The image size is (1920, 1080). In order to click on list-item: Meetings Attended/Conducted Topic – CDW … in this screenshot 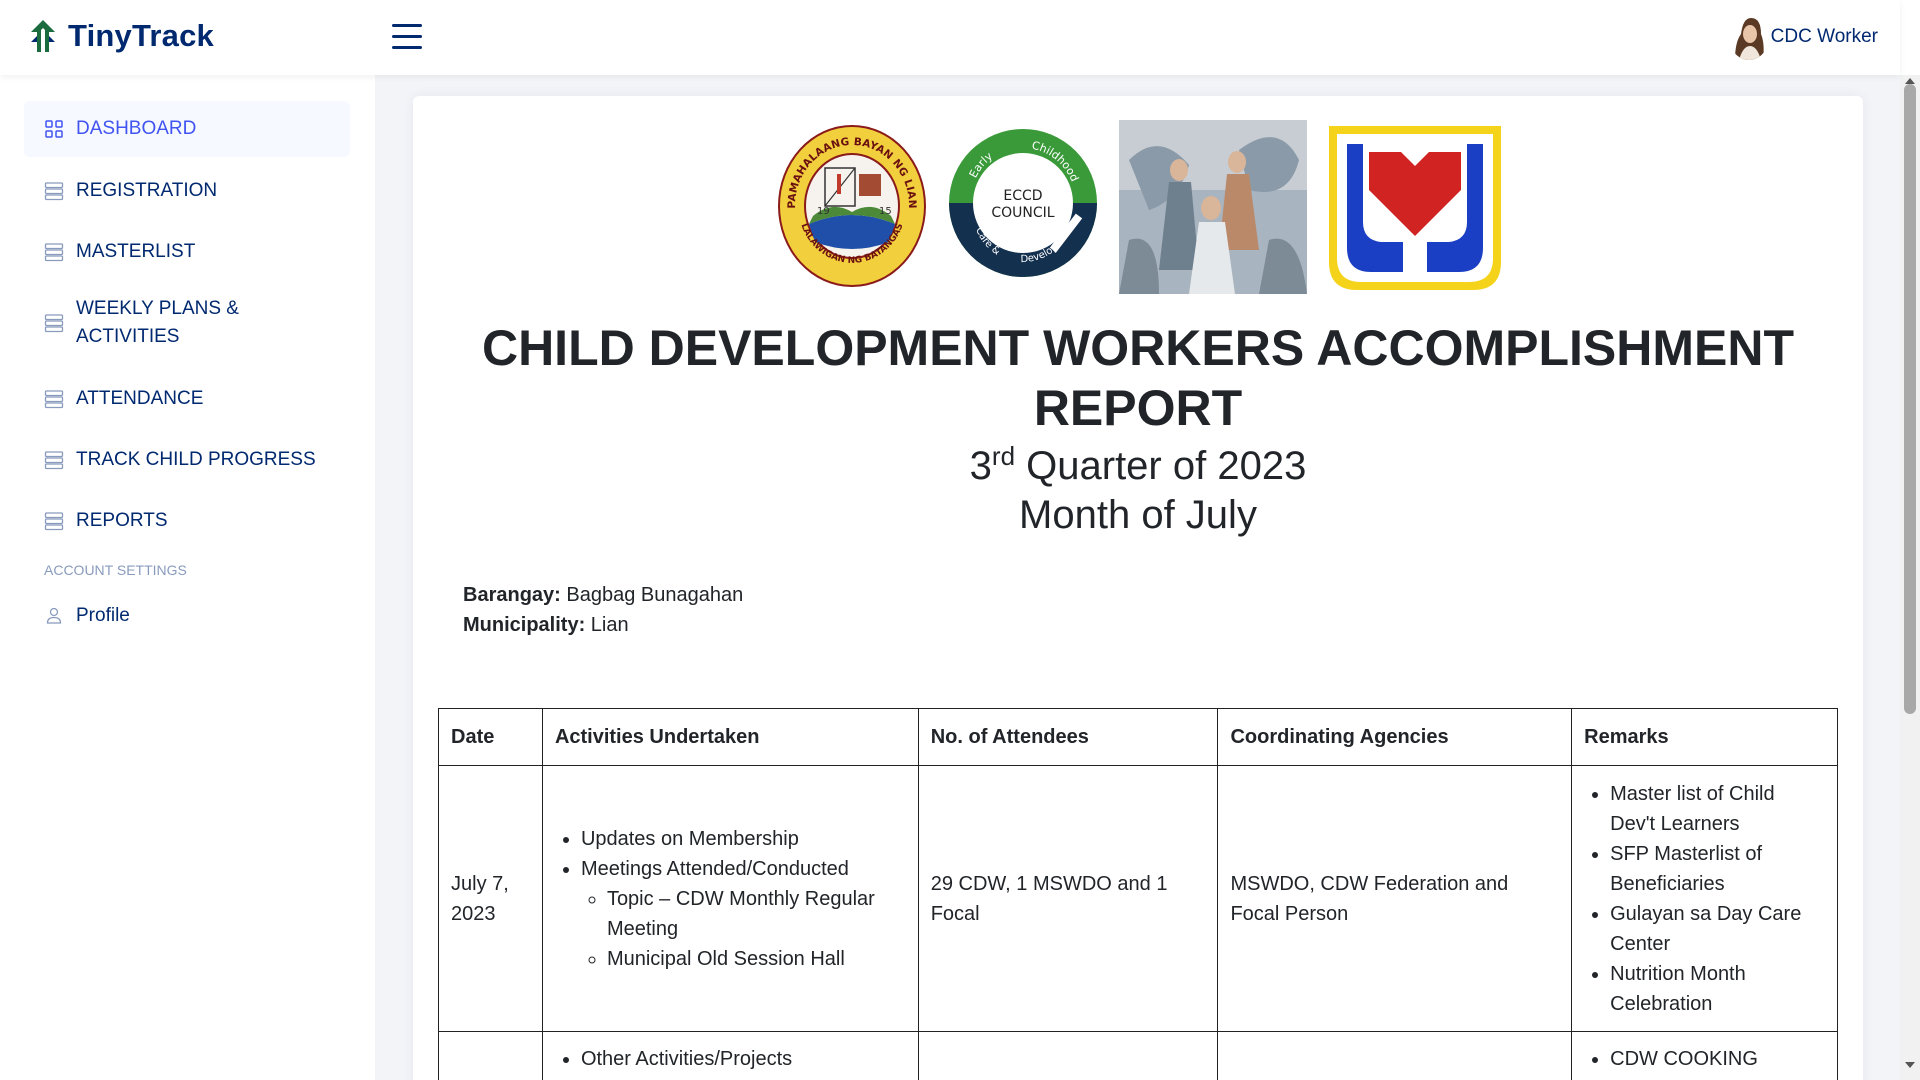, I will do `click(743, 914)`.